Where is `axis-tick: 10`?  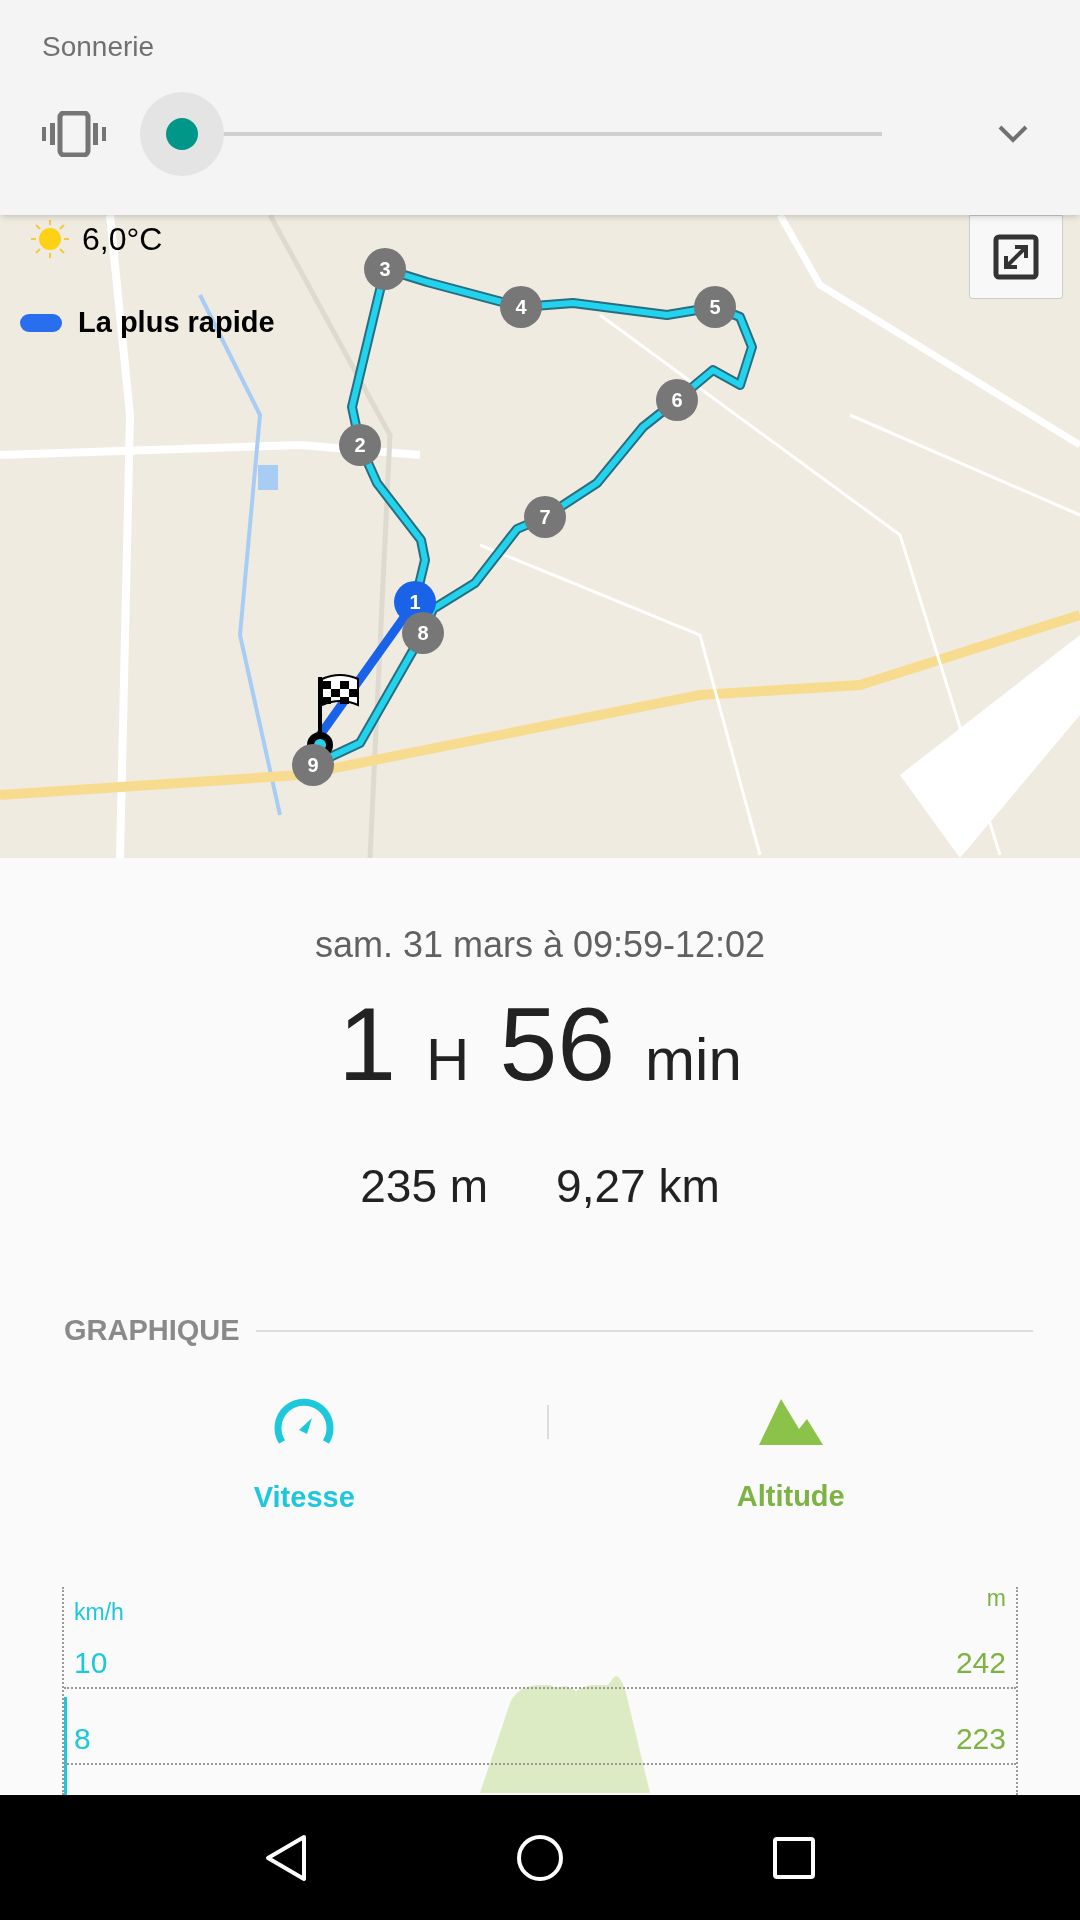
axis-tick: 10 is located at coordinates (91, 1663).